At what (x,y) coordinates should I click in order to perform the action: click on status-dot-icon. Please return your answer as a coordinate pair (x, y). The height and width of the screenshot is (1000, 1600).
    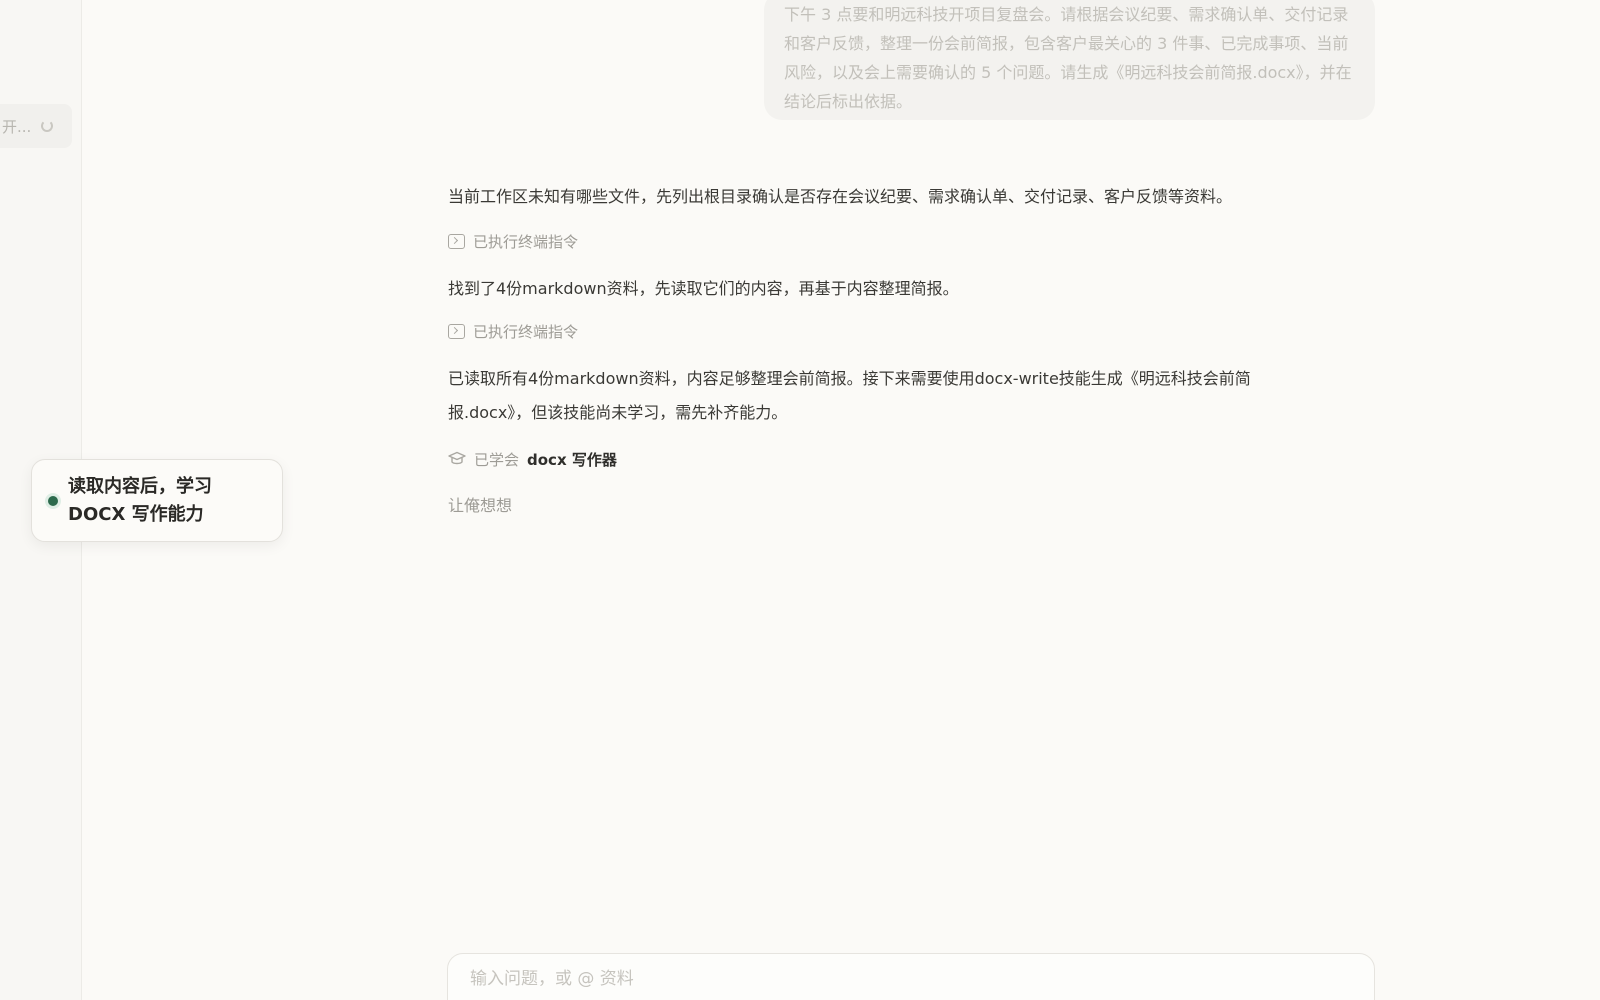
    Looking at the image, I should click on (53, 500).